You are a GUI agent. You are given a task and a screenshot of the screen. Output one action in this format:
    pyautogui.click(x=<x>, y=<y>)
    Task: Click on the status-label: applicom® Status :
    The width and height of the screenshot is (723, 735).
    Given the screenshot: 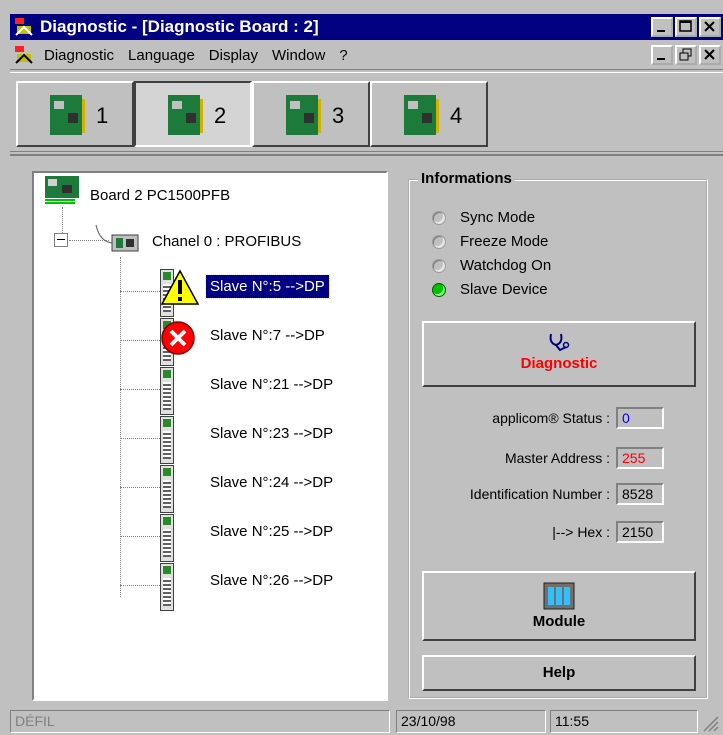 What is the action you would take?
    pyautogui.click(x=551, y=418)
    